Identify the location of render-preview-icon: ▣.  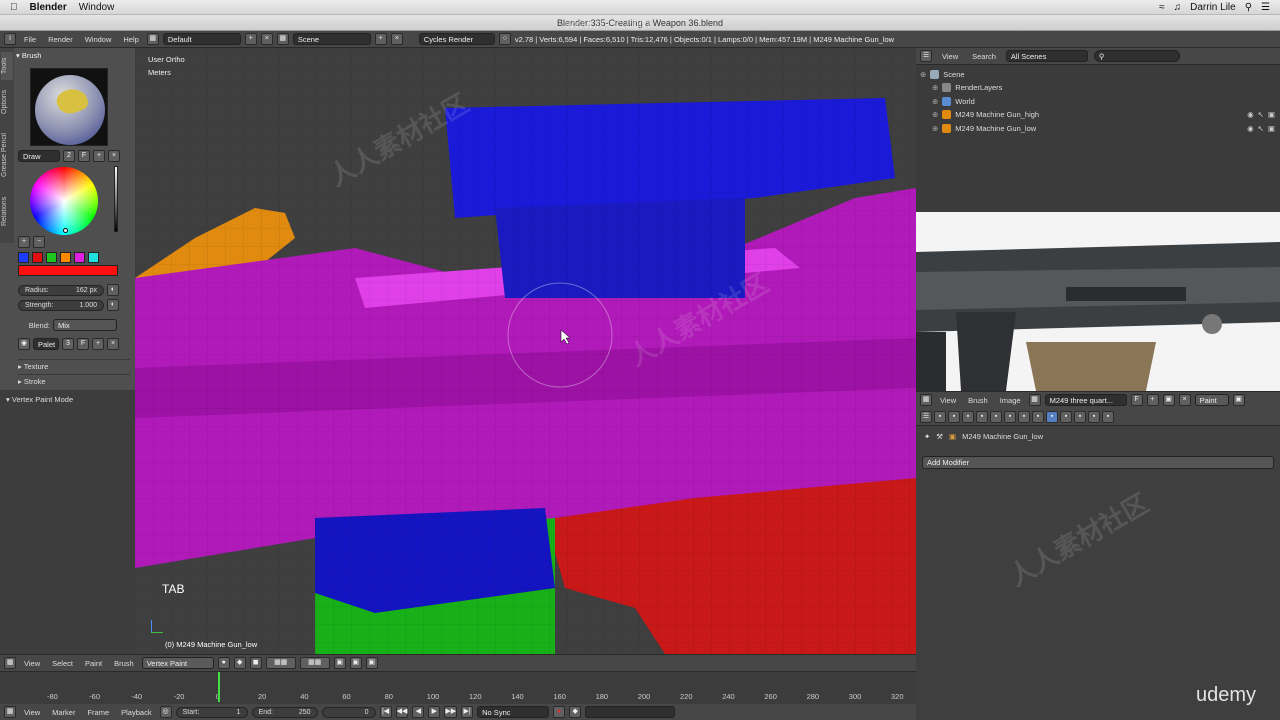
(355, 663).